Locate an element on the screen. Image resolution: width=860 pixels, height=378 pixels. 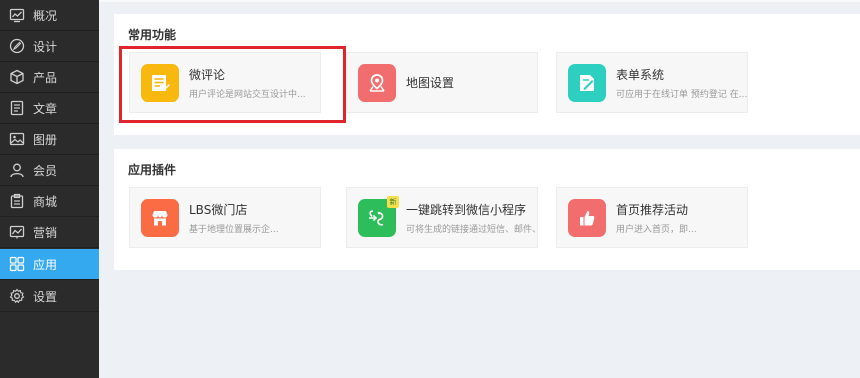
sidebar-item-design: 设计 is located at coordinates (49, 46).